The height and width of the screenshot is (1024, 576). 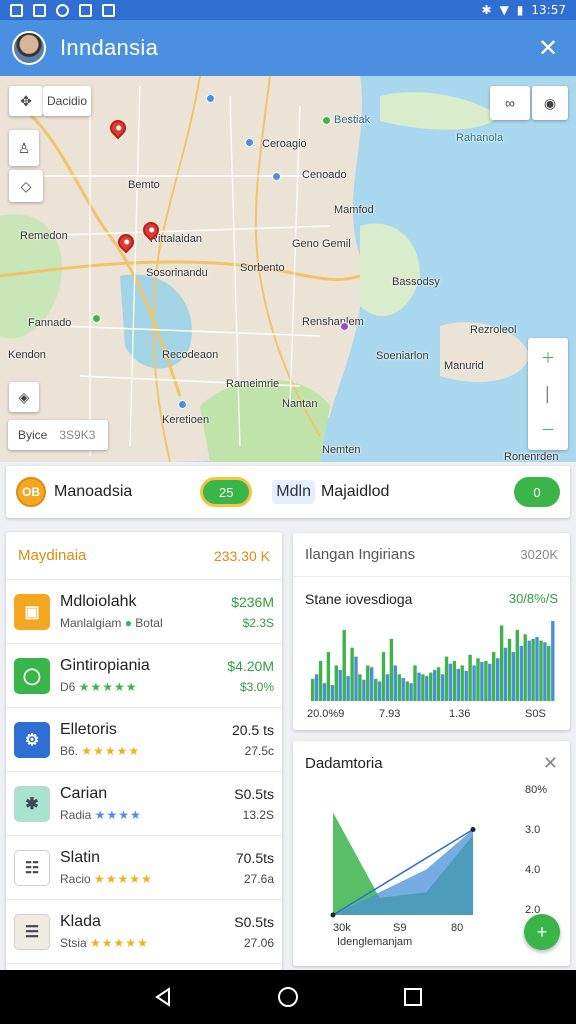 What do you see at coordinates (226, 492) in the screenshot?
I see `left-toggle-switch: 25` at bounding box center [226, 492].